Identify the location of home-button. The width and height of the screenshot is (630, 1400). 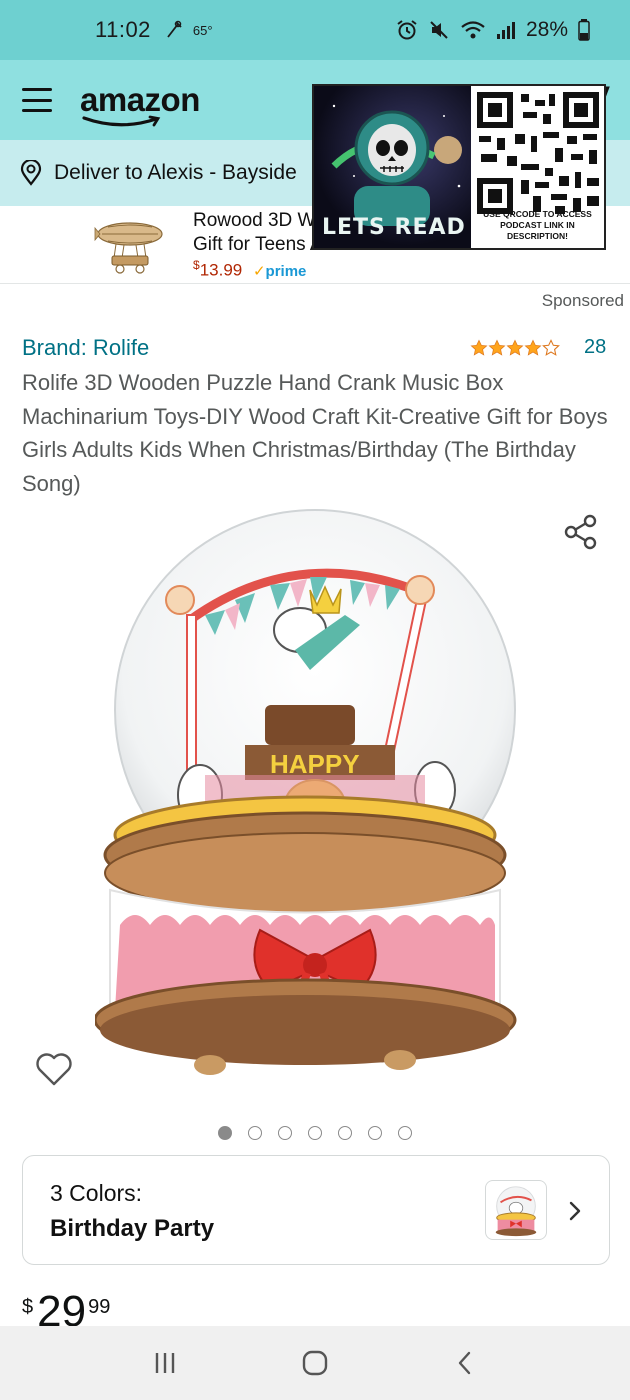
(315, 1363).